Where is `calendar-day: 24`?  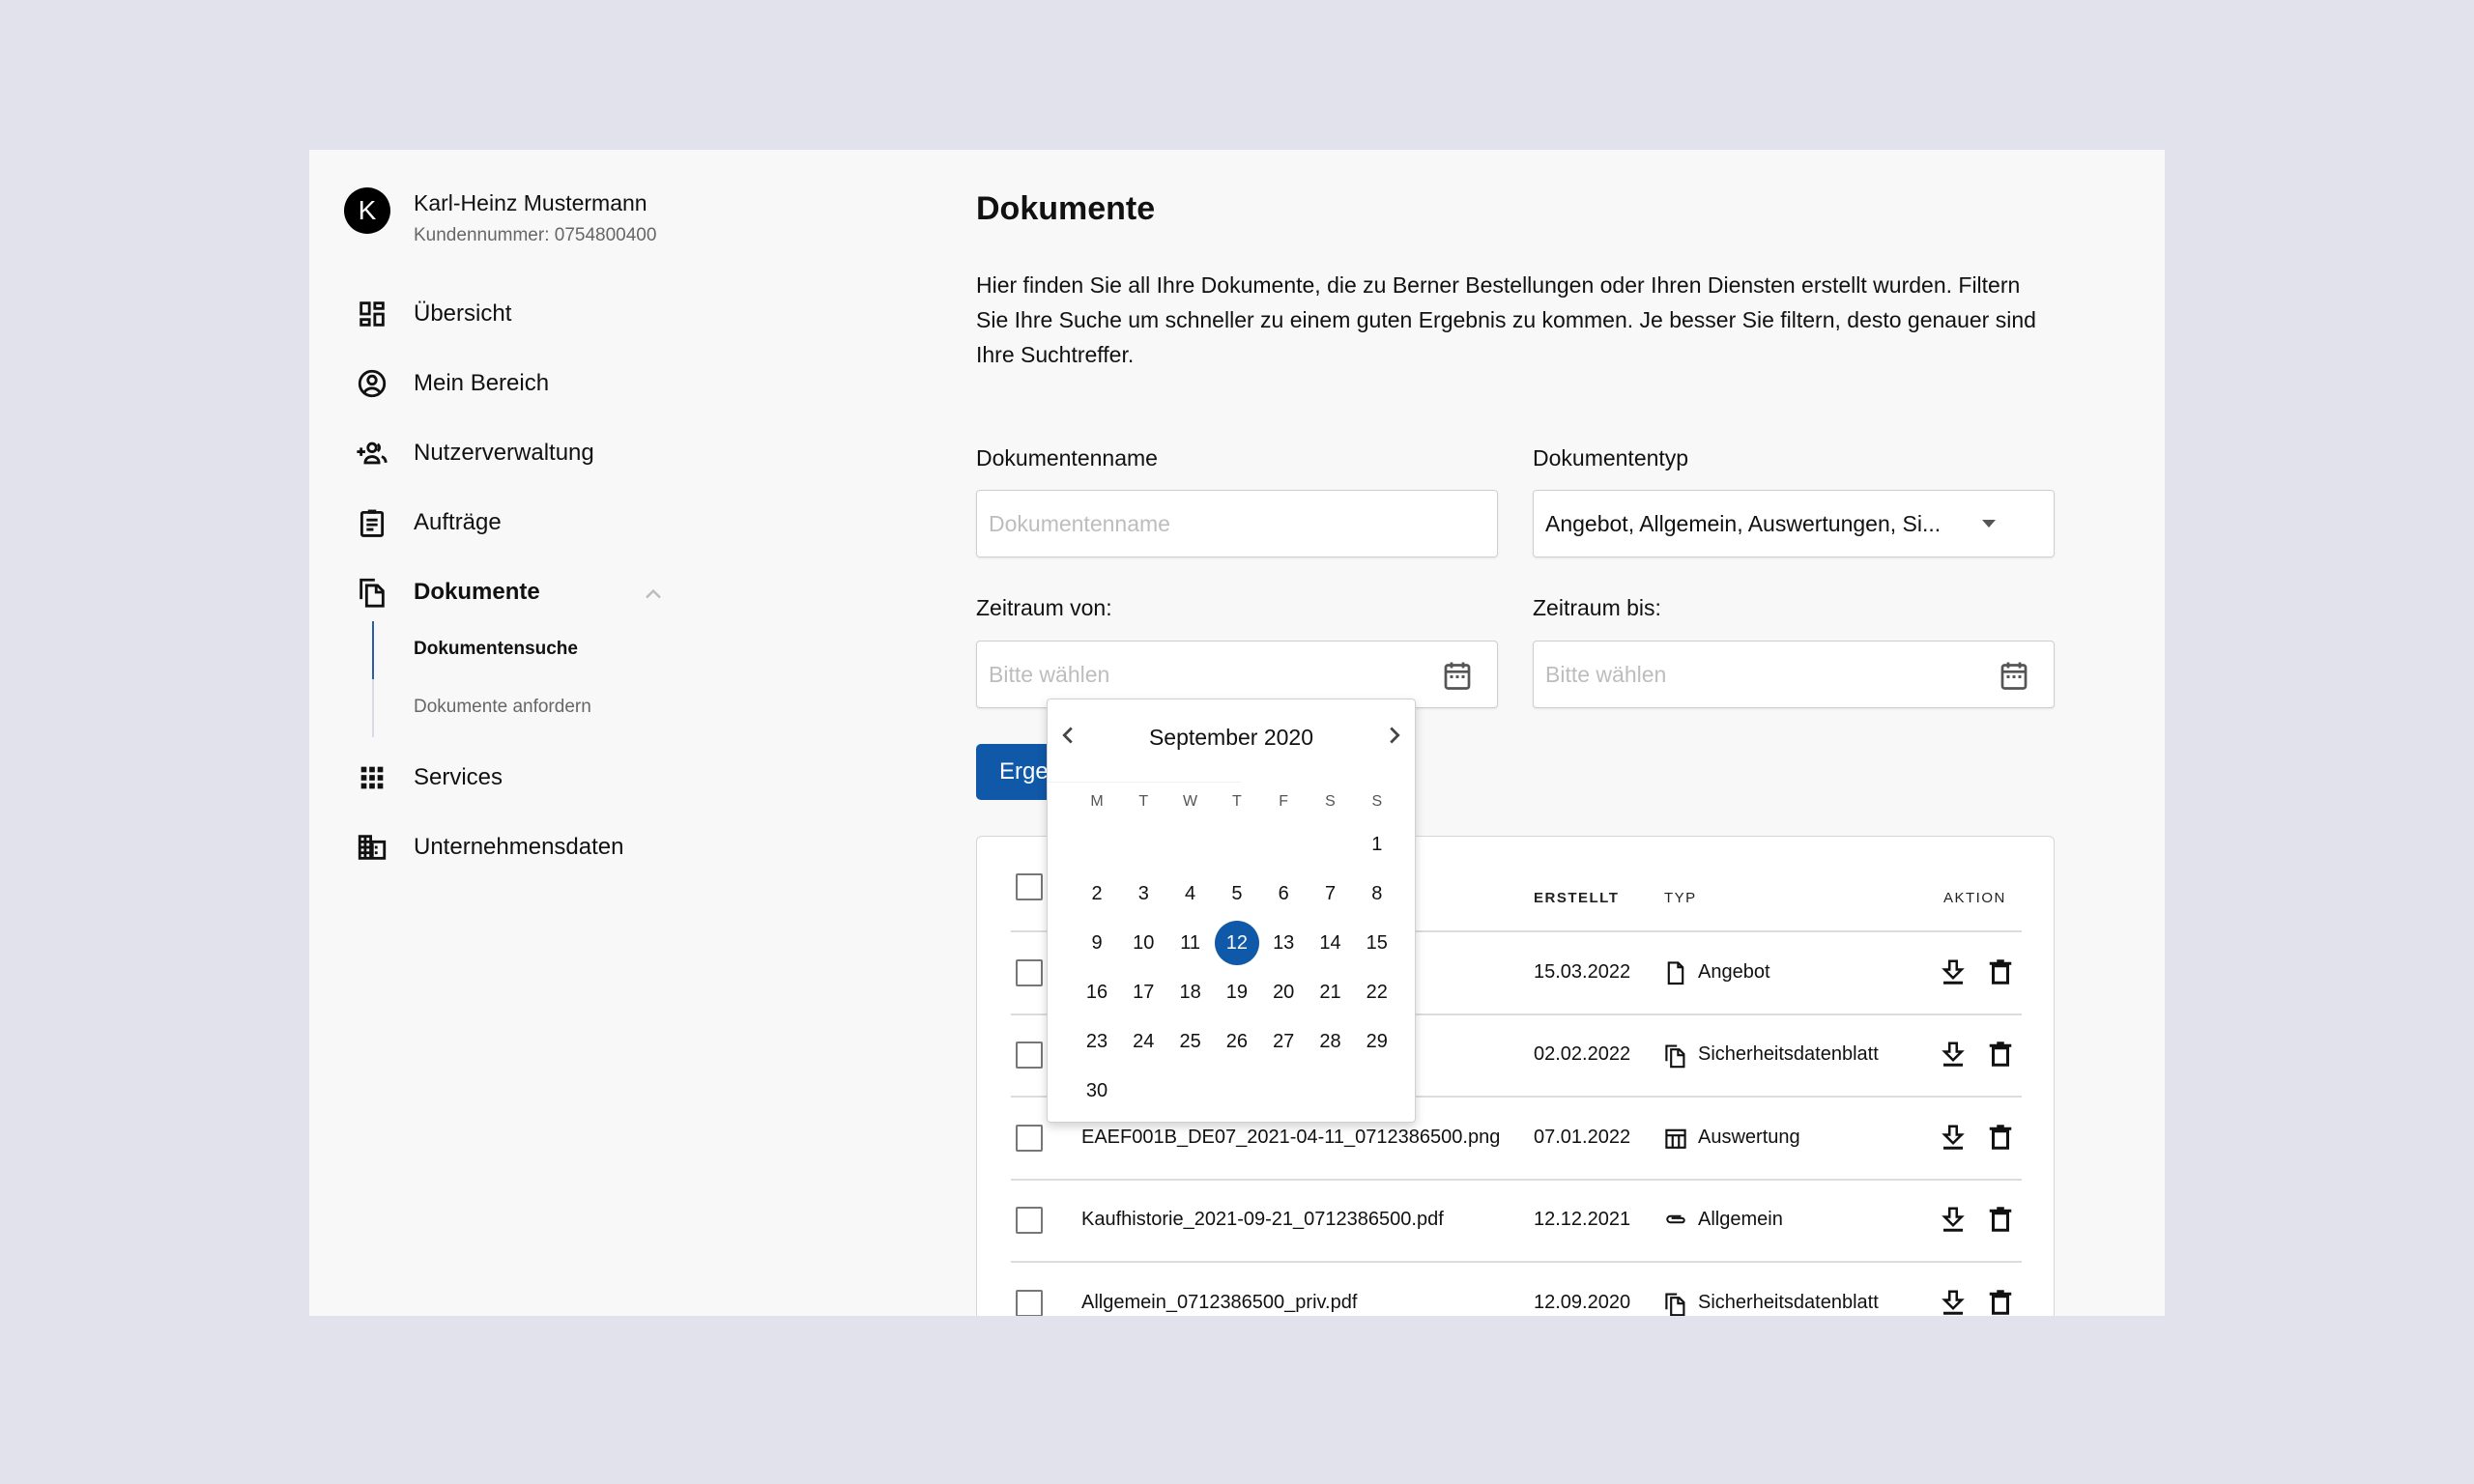 calendar-day: 24 is located at coordinates (1143, 1042).